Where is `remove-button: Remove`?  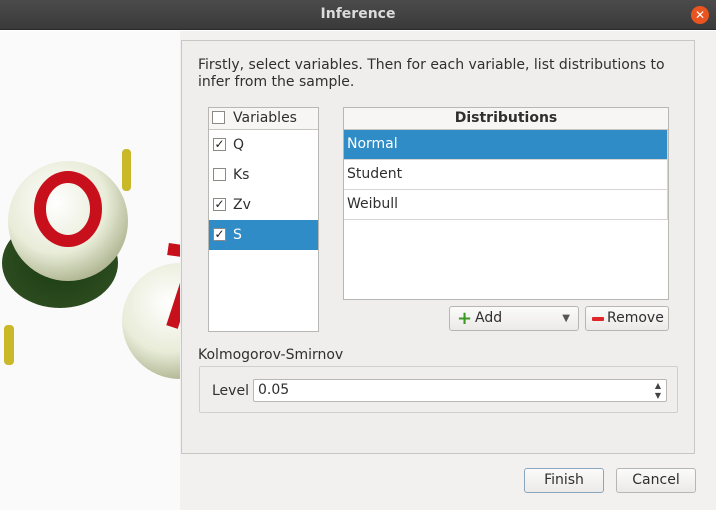
remove-button: Remove is located at coordinates (627, 318).